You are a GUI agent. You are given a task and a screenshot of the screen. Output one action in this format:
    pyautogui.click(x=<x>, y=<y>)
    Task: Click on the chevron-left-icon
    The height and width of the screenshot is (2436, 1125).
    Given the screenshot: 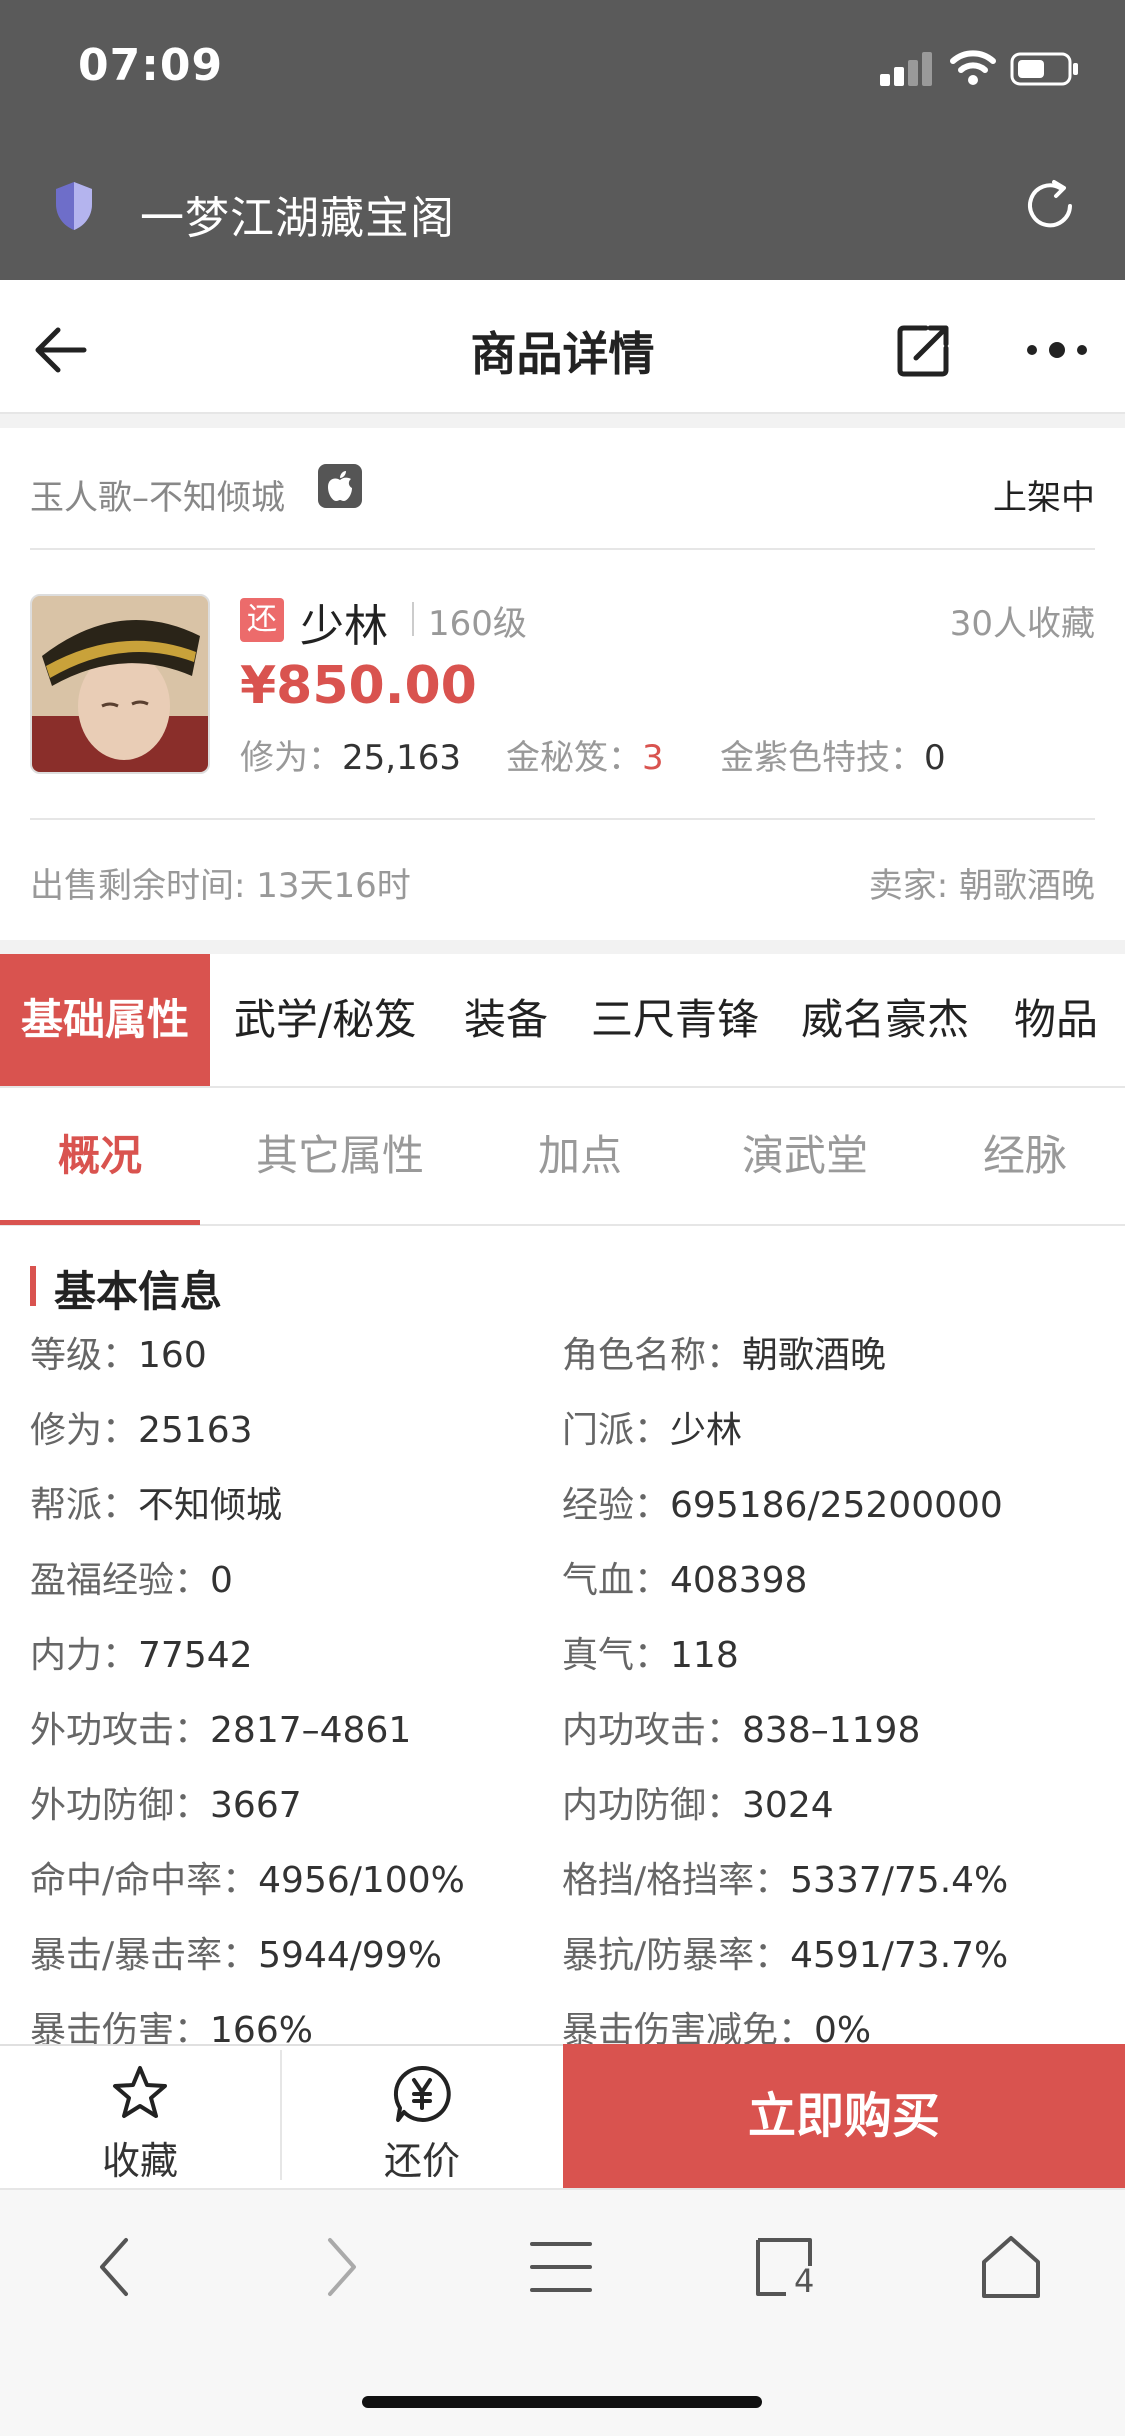 What is the action you would take?
    pyautogui.click(x=117, y=2267)
    